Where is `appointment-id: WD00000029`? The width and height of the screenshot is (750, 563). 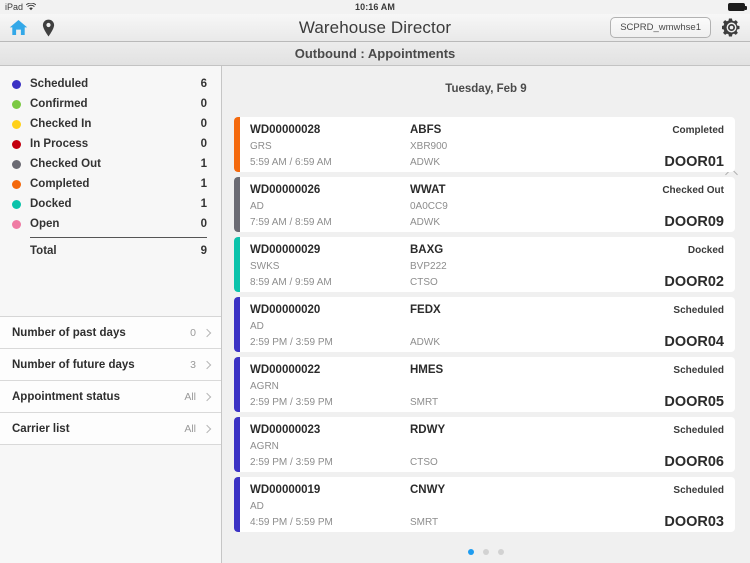 appointment-id: WD00000029 is located at coordinates (285, 250).